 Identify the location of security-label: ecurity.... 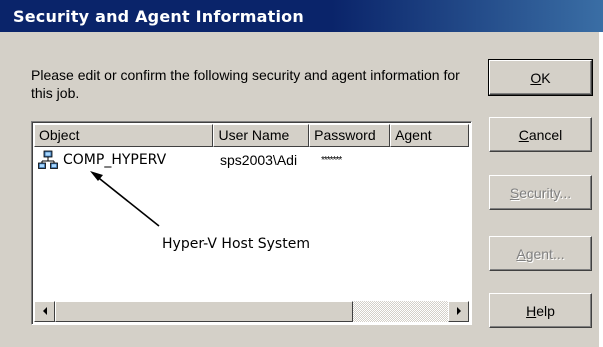
(545, 192).